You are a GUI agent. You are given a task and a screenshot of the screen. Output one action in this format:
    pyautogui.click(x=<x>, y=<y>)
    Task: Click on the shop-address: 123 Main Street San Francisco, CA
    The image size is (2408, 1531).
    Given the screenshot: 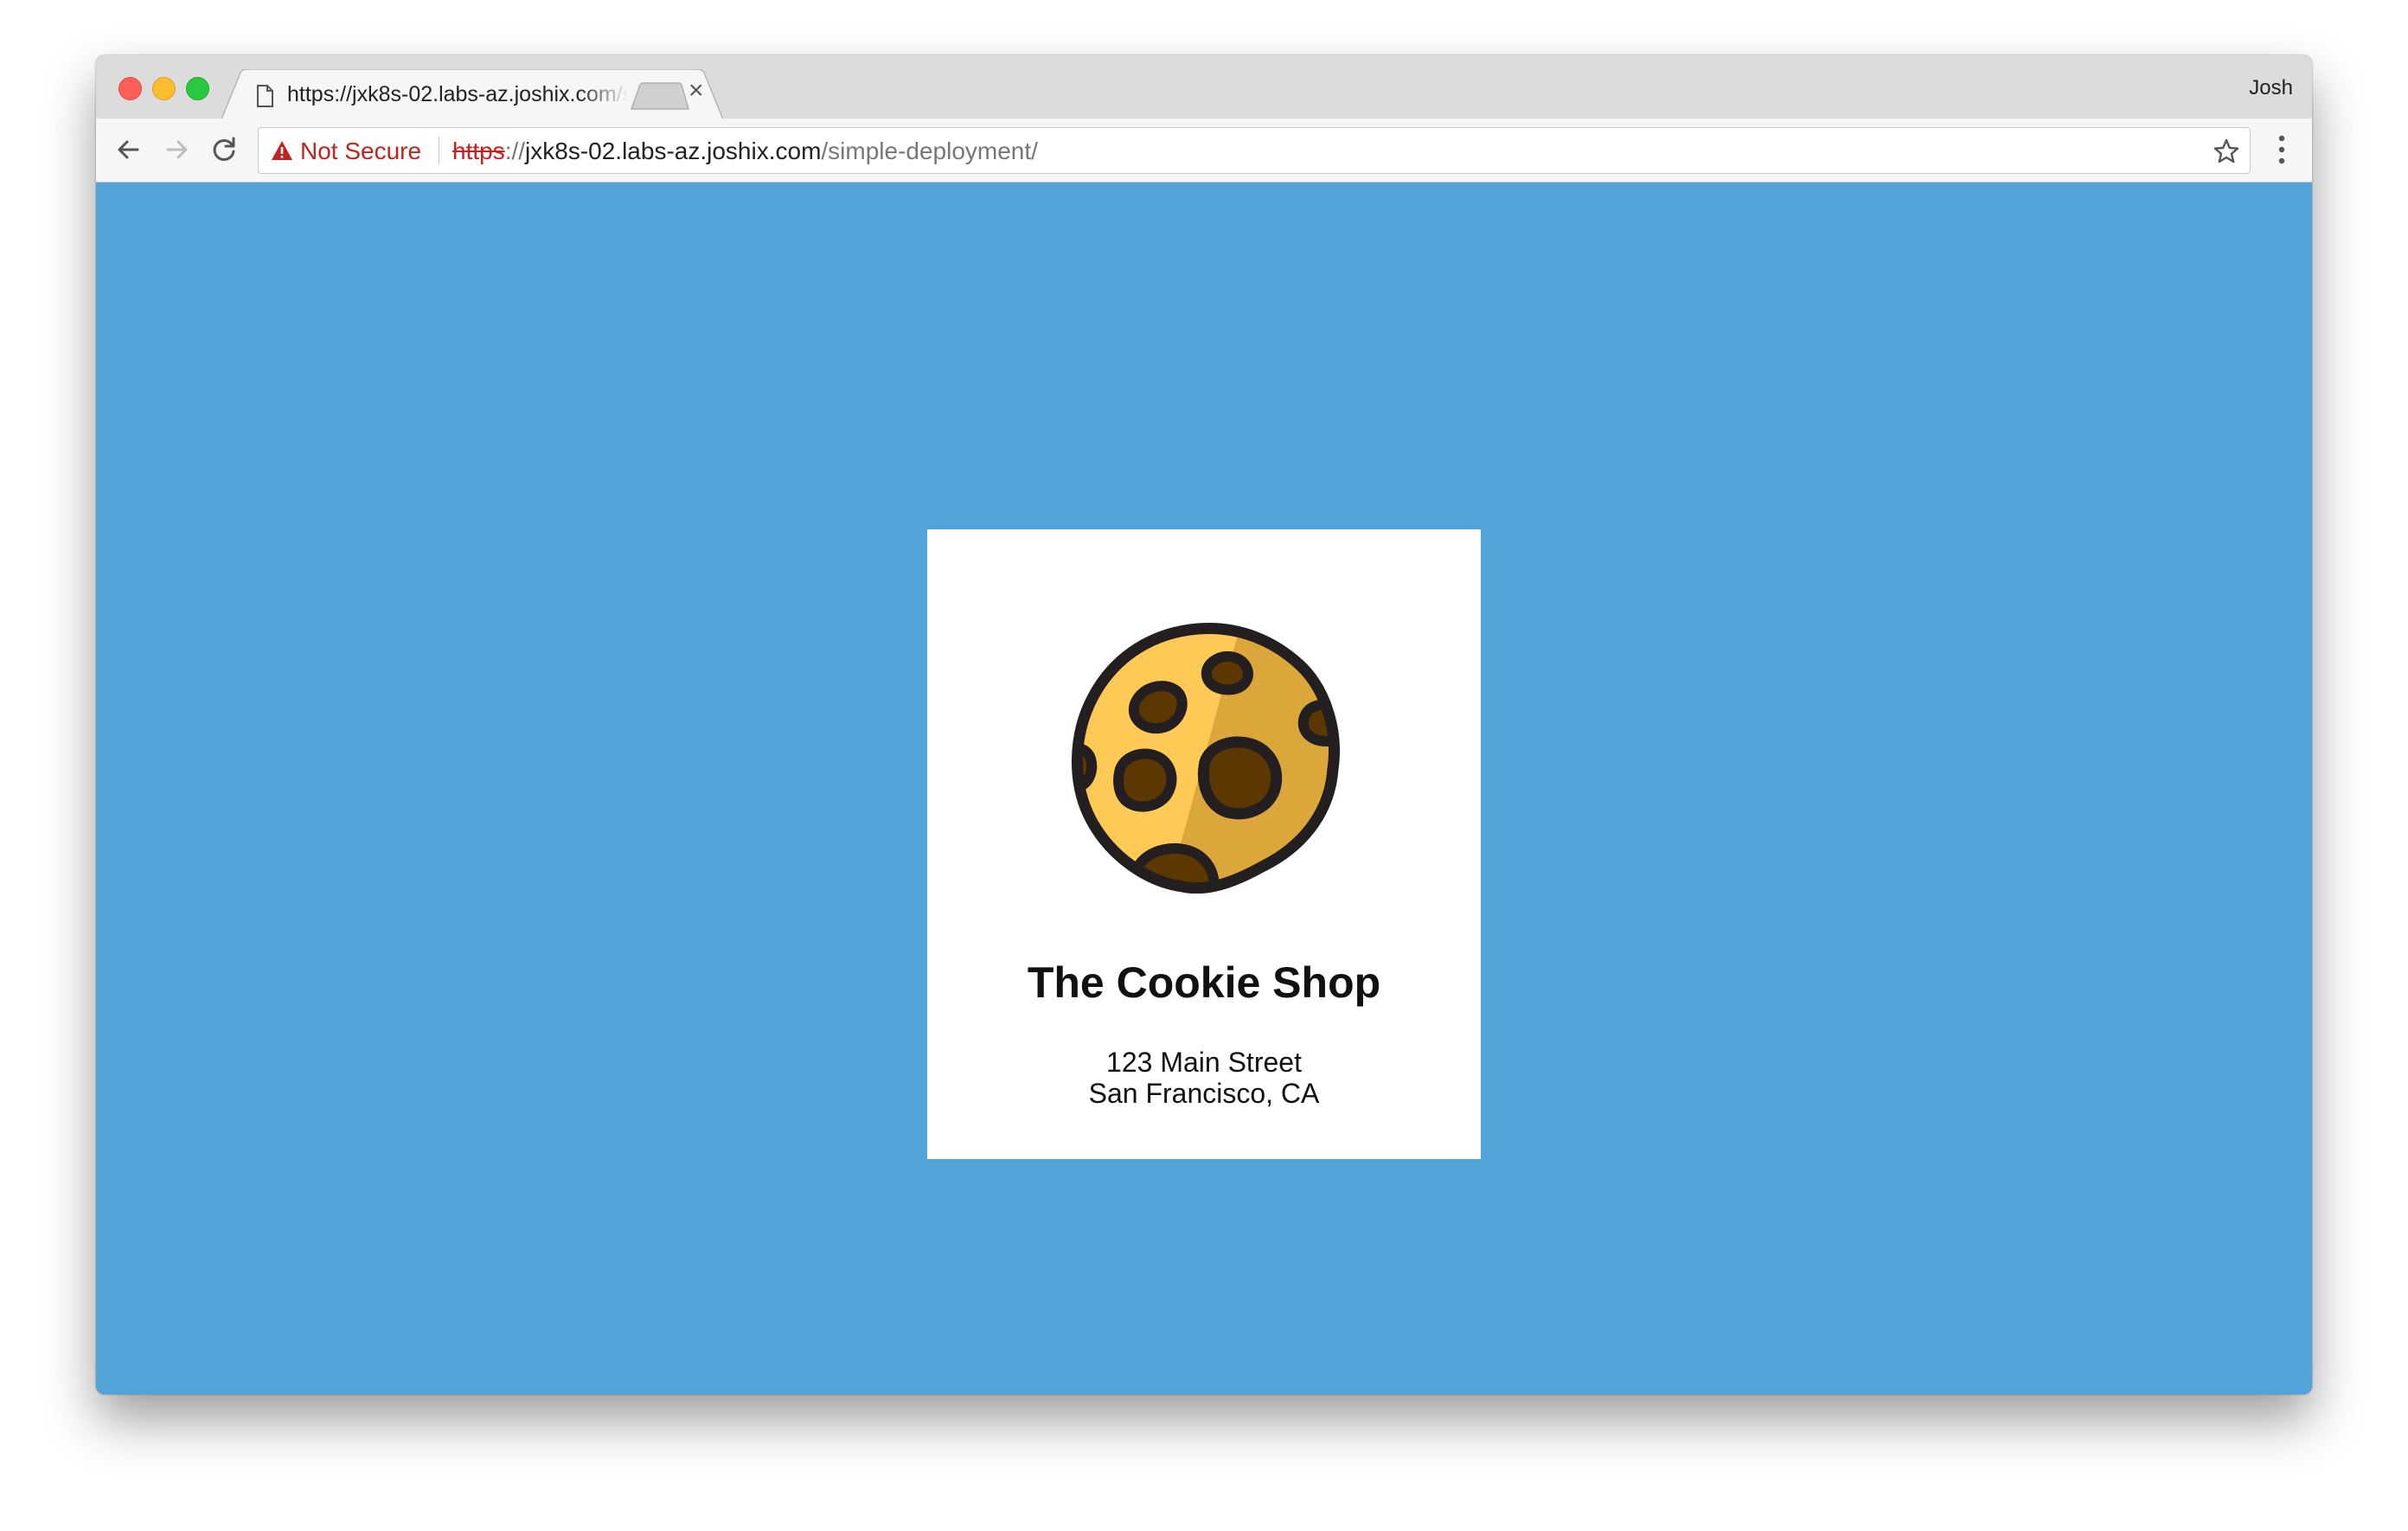 What is the action you would take?
    pyautogui.click(x=1204, y=1078)
    